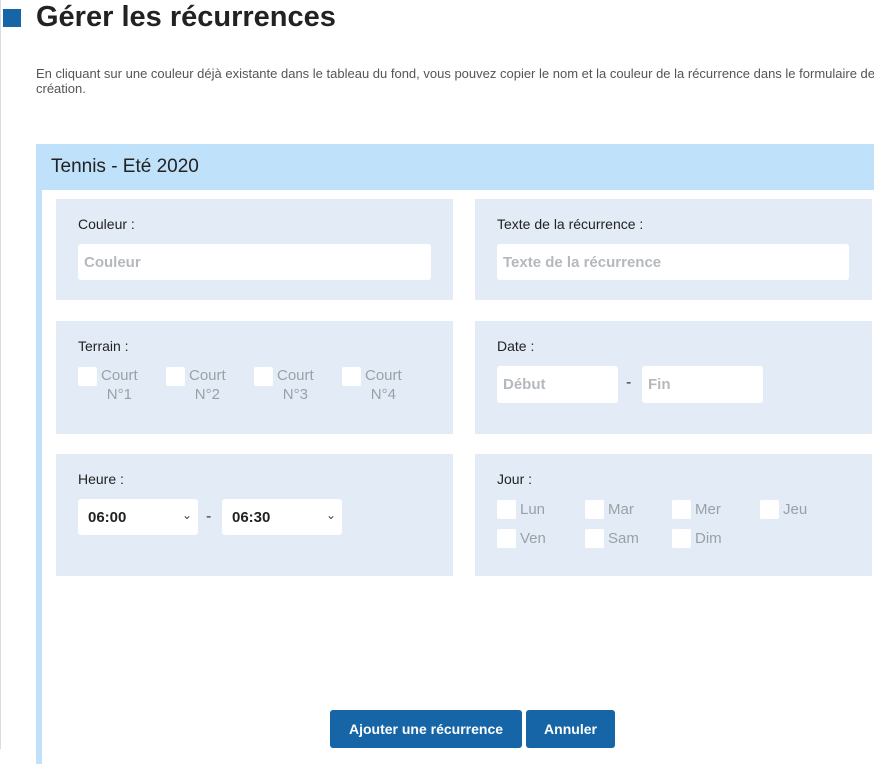 The image size is (874, 764). What do you see at coordinates (594, 509) in the screenshot?
I see `day-mar-box` at bounding box center [594, 509].